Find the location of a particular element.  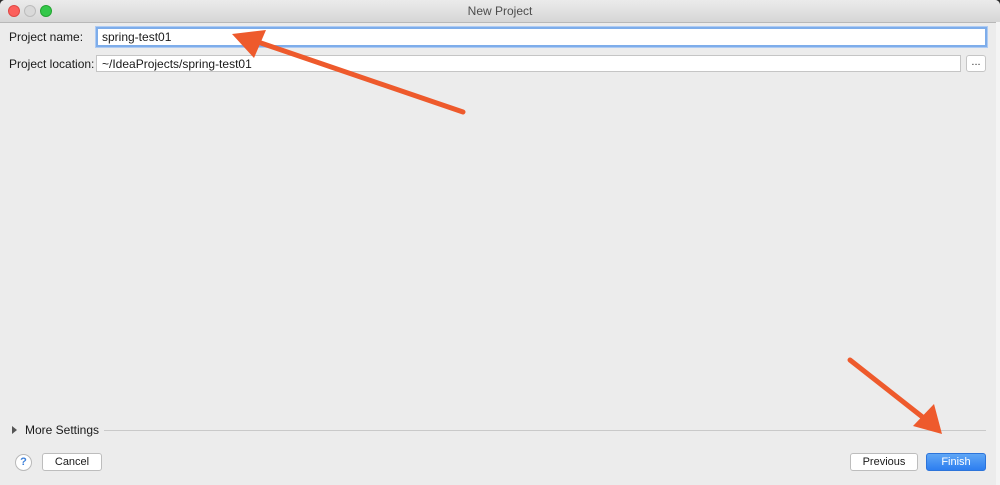

annotation-arrow-finish is located at coordinates (894, 395).